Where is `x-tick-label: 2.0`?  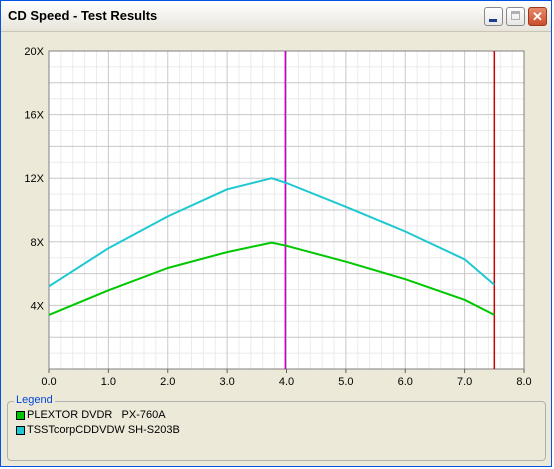 x-tick-label: 2.0 is located at coordinates (167, 382).